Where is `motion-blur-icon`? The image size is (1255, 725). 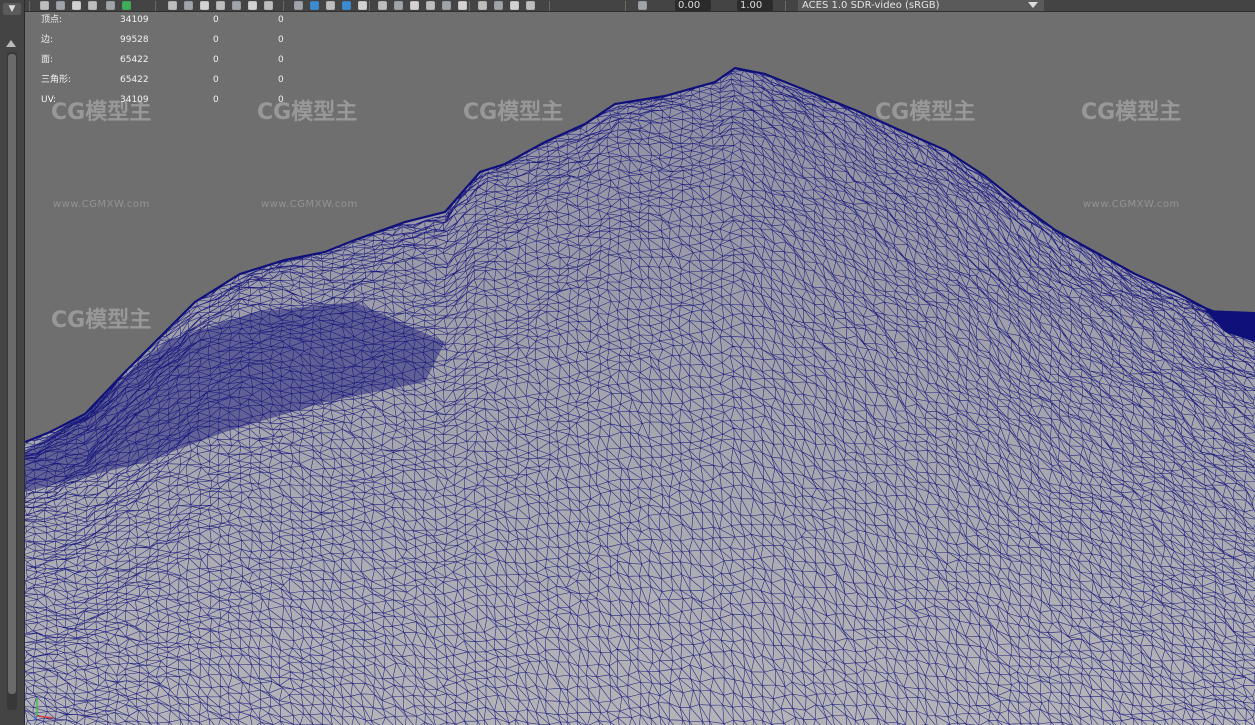 motion-blur-icon is located at coordinates (430, 5).